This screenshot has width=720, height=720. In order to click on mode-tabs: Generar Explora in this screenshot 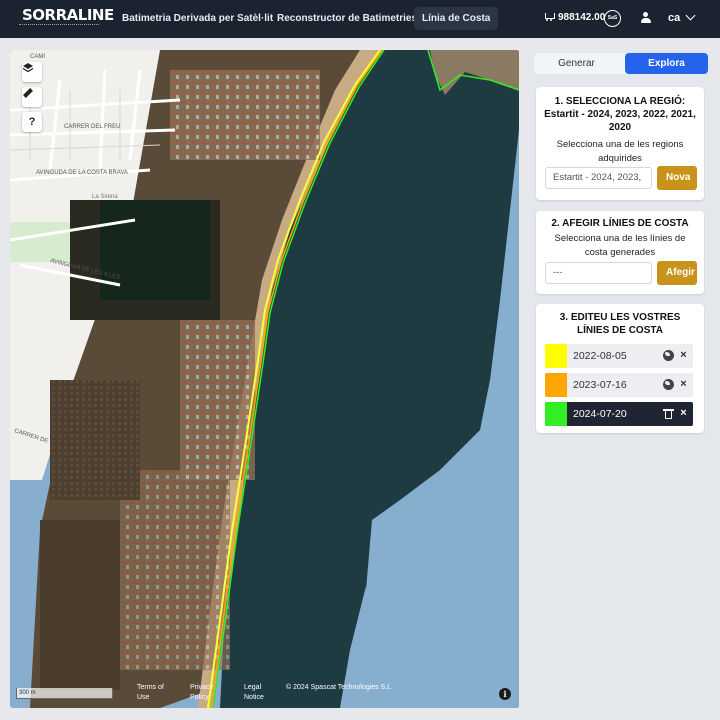, I will do `click(621, 63)`.